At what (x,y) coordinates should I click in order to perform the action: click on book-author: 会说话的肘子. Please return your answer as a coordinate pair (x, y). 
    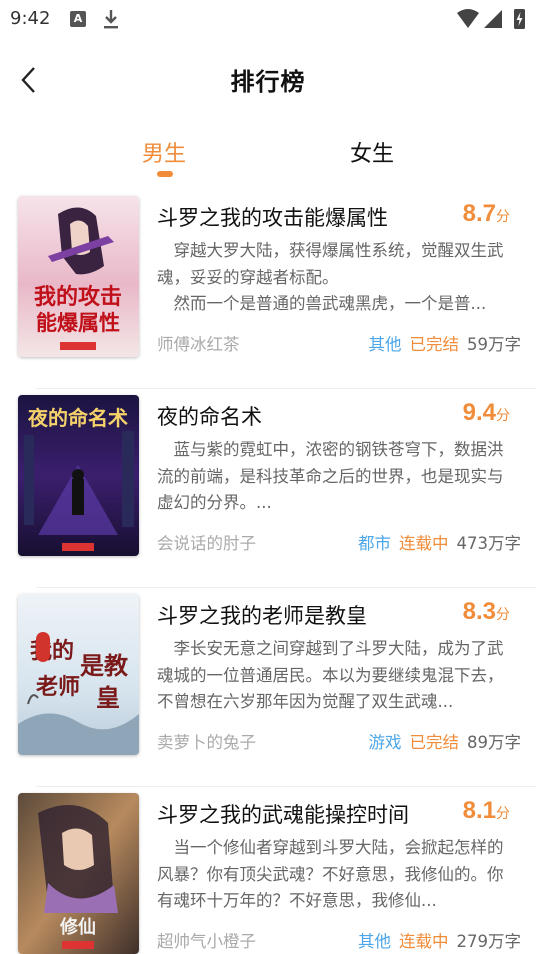
    Looking at the image, I should click on (206, 543).